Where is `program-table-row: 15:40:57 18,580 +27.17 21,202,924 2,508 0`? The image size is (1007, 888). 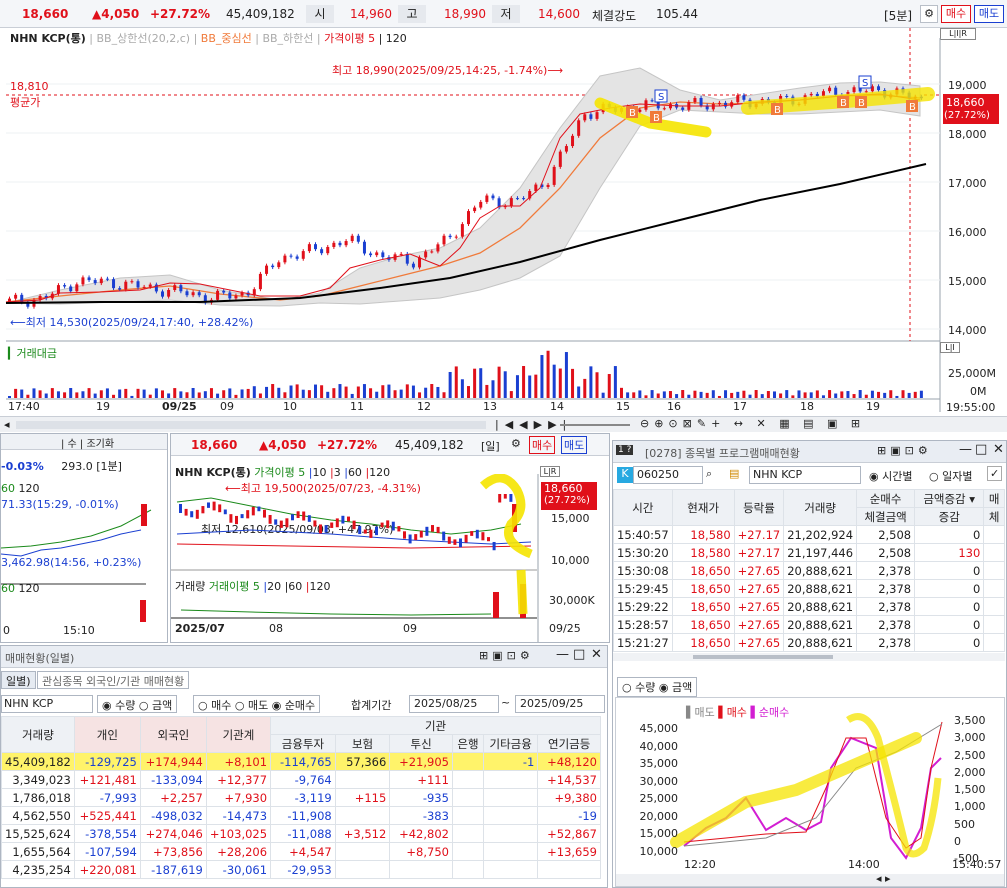 program-table-row: 15:40:57 18,580 +27.17 21,202,924 2,508 0 is located at coordinates (809, 534).